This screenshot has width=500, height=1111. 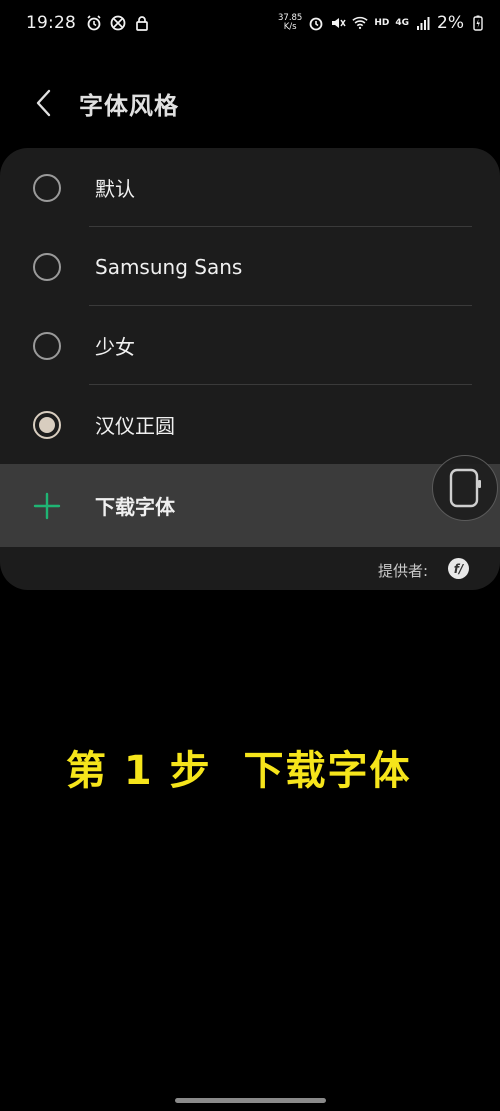 I want to click on status-bar-right: 37.85 K/s HD 4G 2%, so click(x=382, y=23).